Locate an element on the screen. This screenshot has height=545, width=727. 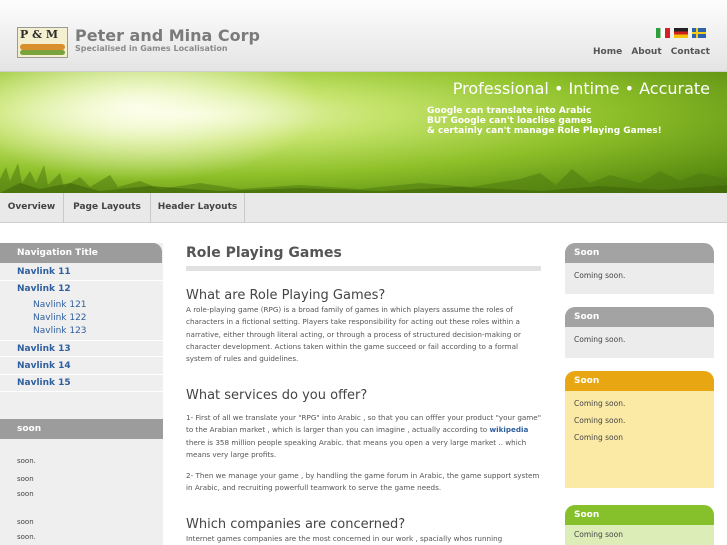
sidebar-item-navlink-121: Navlink 121 is located at coordinates (81, 305).